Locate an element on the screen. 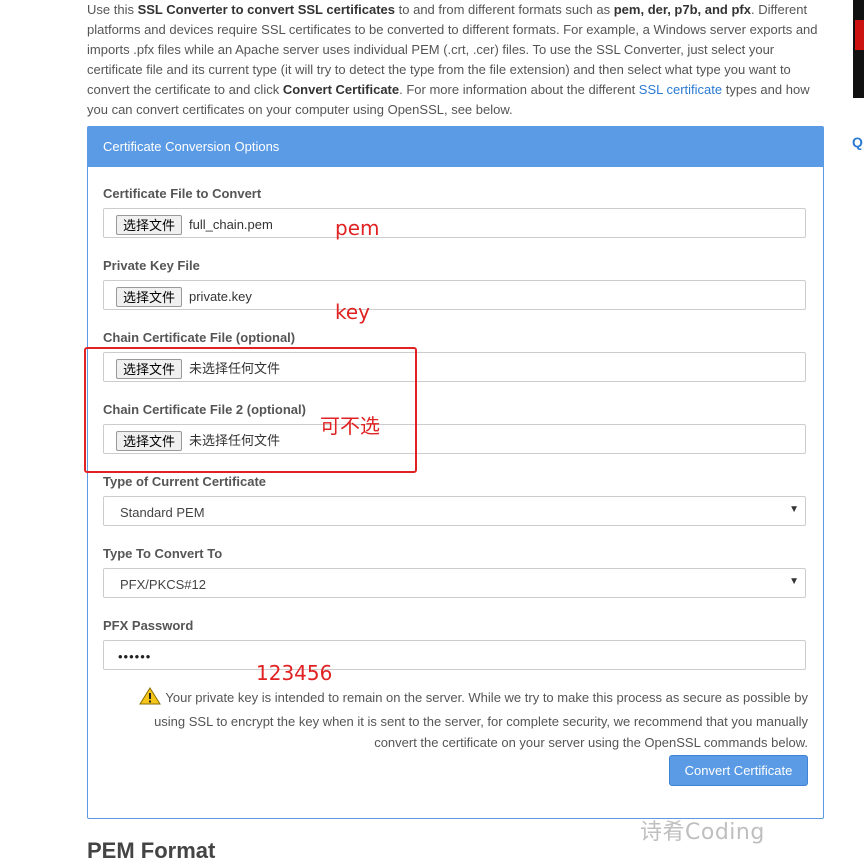 This screenshot has width=864, height=864. annotation-optional: 可不选 is located at coordinates (350, 426).